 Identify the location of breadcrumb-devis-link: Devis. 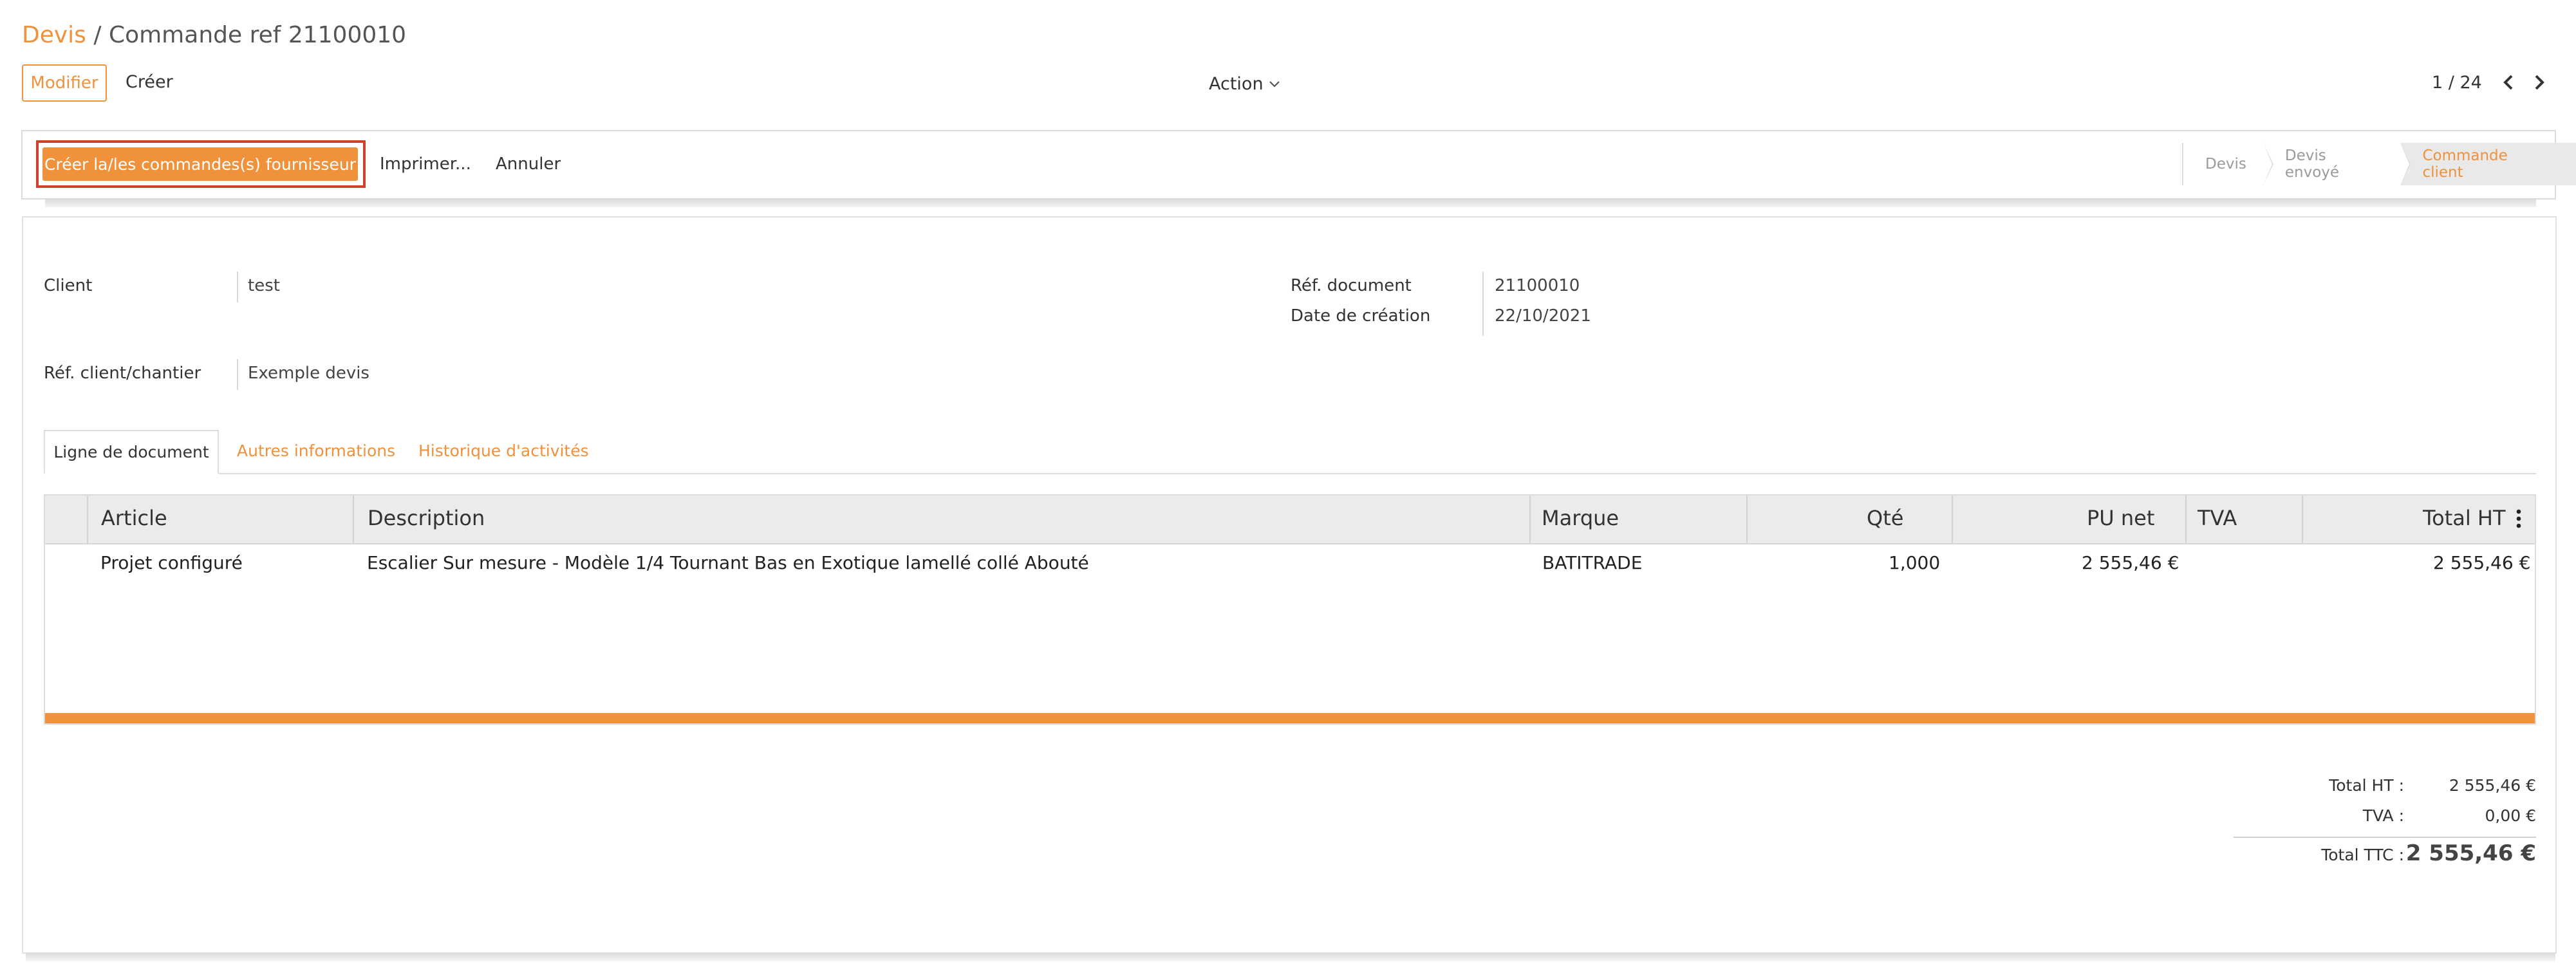
(54, 35).